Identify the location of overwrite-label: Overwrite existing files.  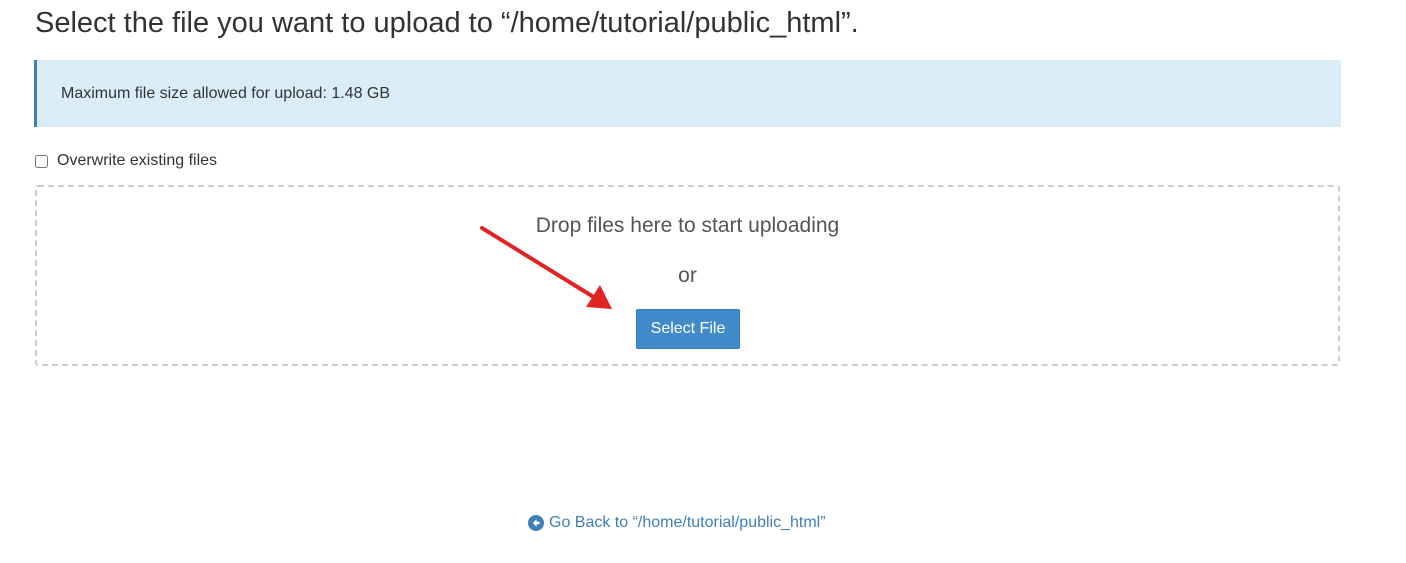
(137, 161).